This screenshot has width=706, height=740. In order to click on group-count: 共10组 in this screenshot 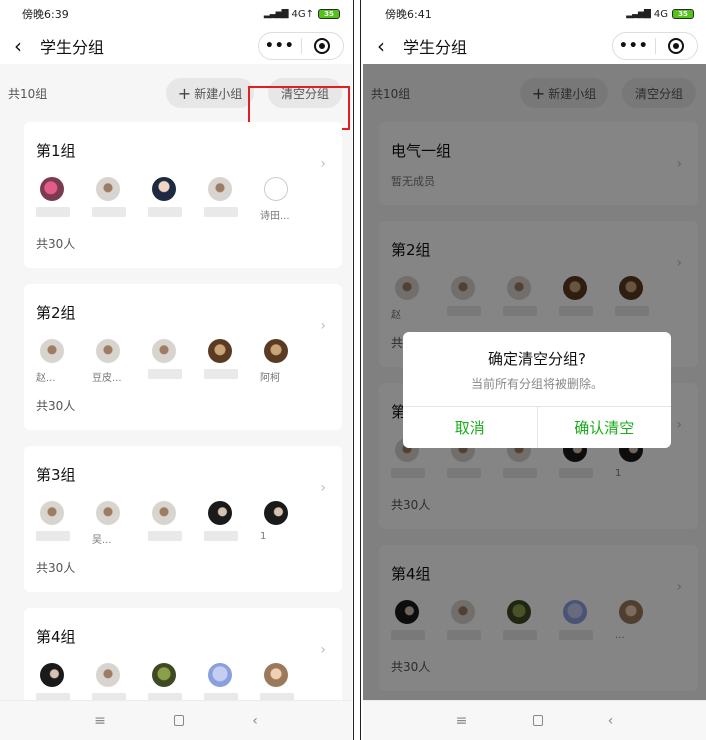, I will do `click(28, 93)`.